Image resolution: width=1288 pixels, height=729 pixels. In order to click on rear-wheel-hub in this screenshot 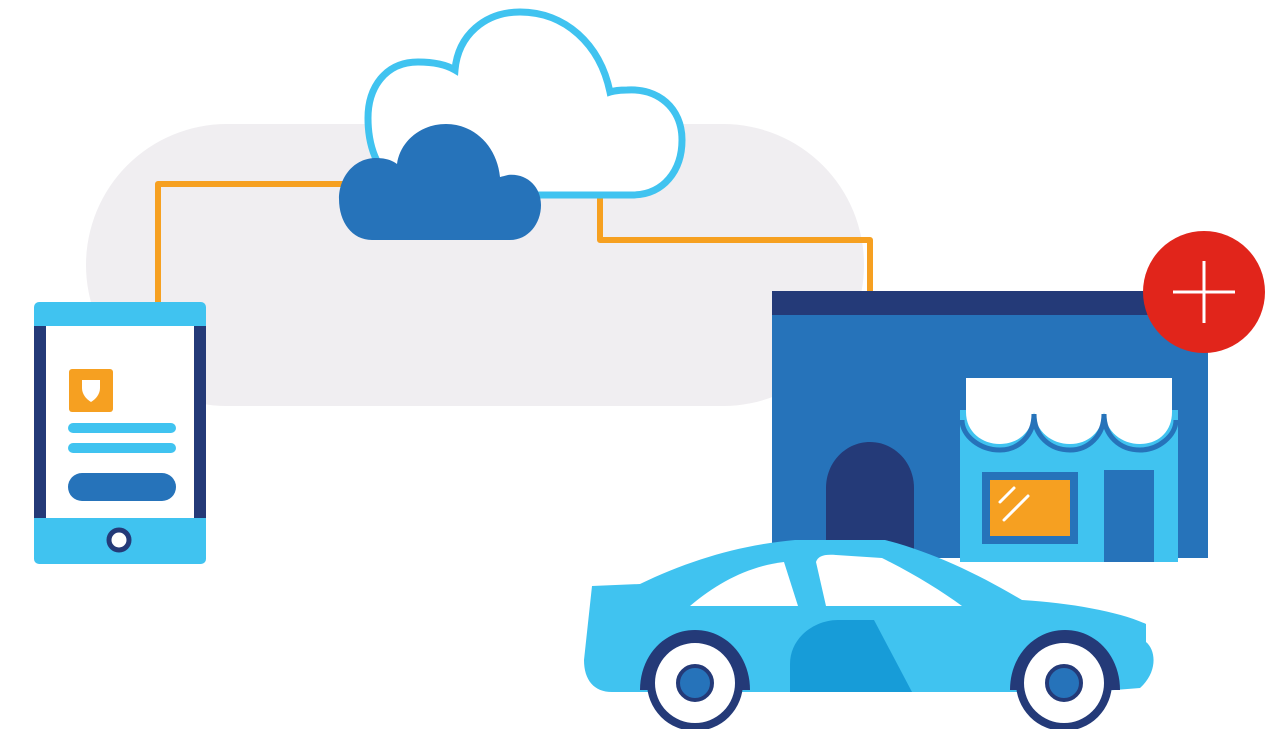, I will do `click(695, 683)`.